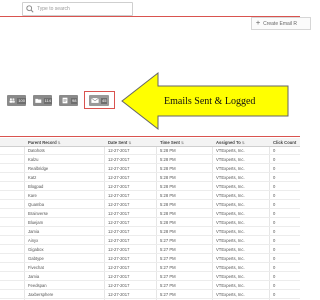 The height and width of the screenshot is (300, 320). What do you see at coordinates (33, 241) in the screenshot?
I see `cell-parent-record: Ainyx` at bounding box center [33, 241].